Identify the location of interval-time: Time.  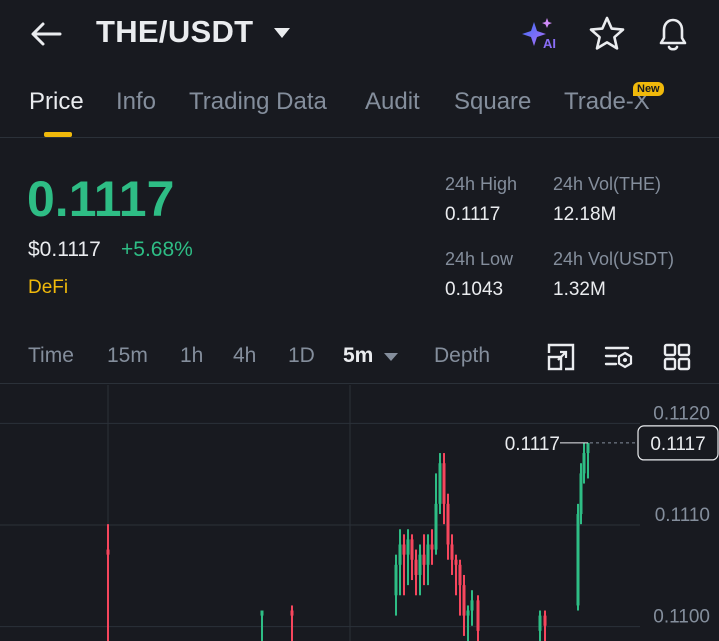
(51, 356).